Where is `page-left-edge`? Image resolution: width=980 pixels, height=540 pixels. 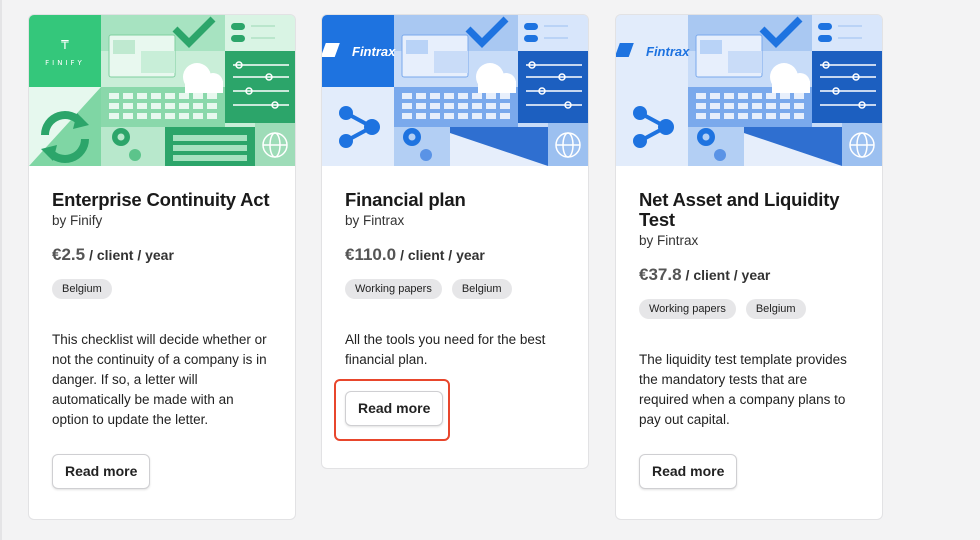
page-left-edge is located at coordinates (1, 270).